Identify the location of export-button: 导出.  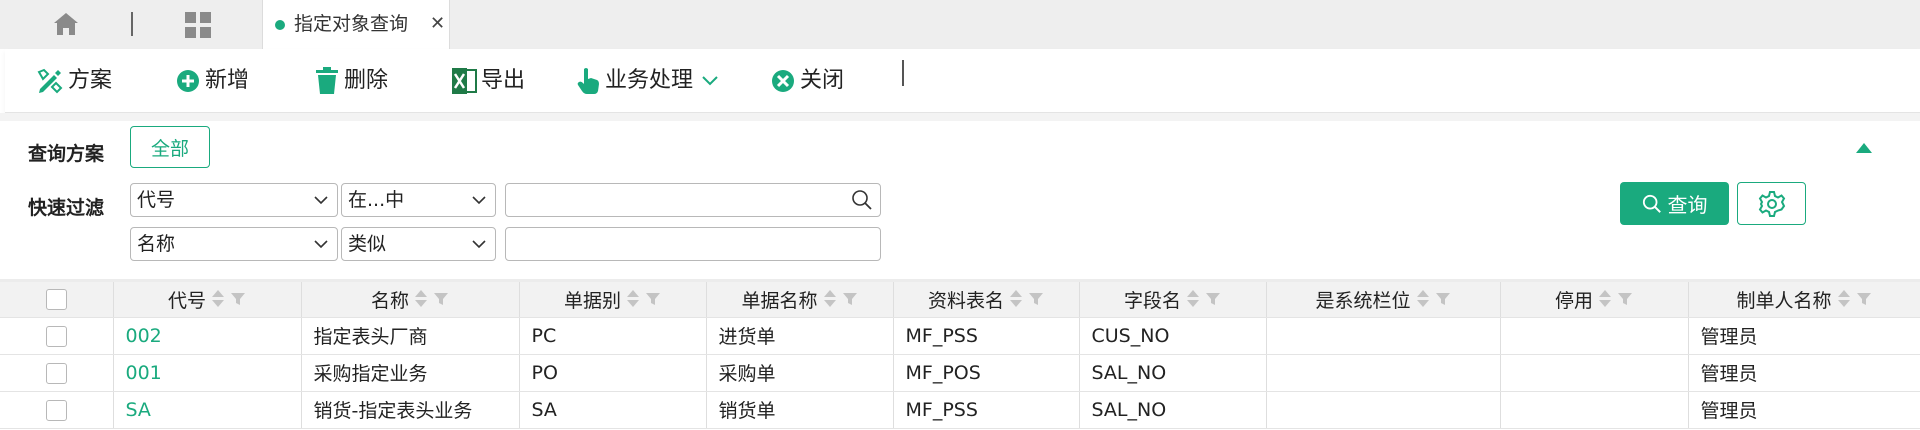
(488, 81).